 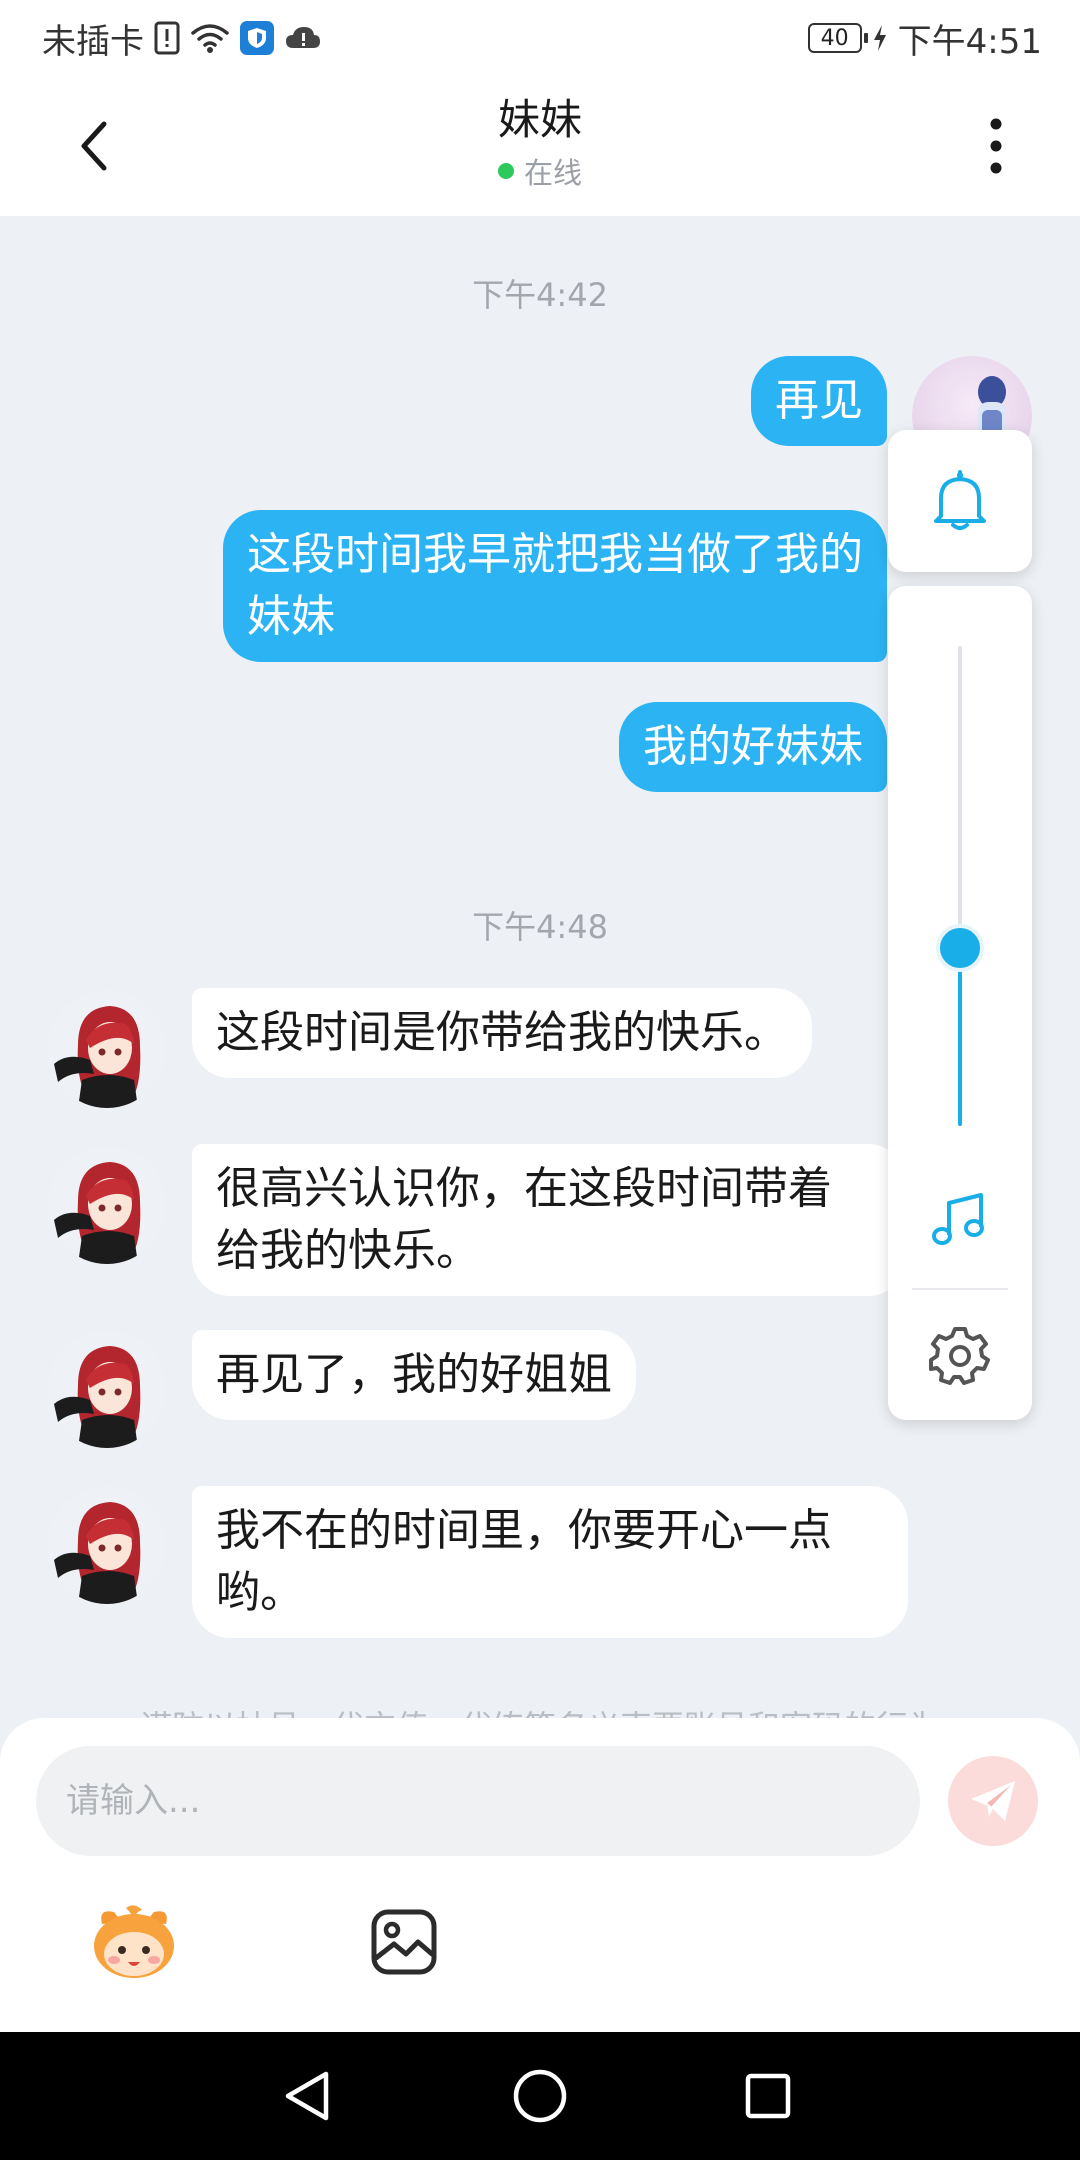 What do you see at coordinates (93, 41) in the screenshot?
I see `carrier-text: 未插卡` at bounding box center [93, 41].